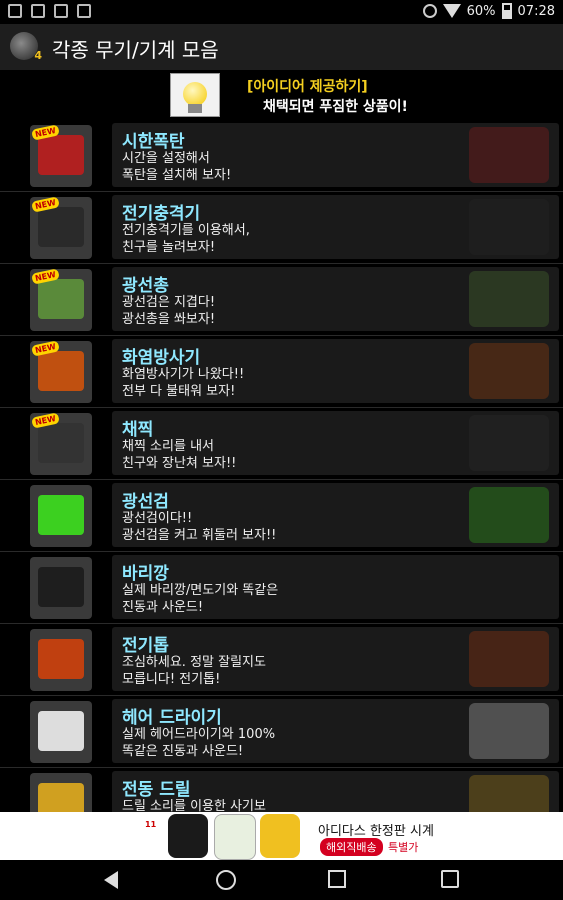  What do you see at coordinates (195, 95) in the screenshot?
I see `lightbulb-icon` at bounding box center [195, 95].